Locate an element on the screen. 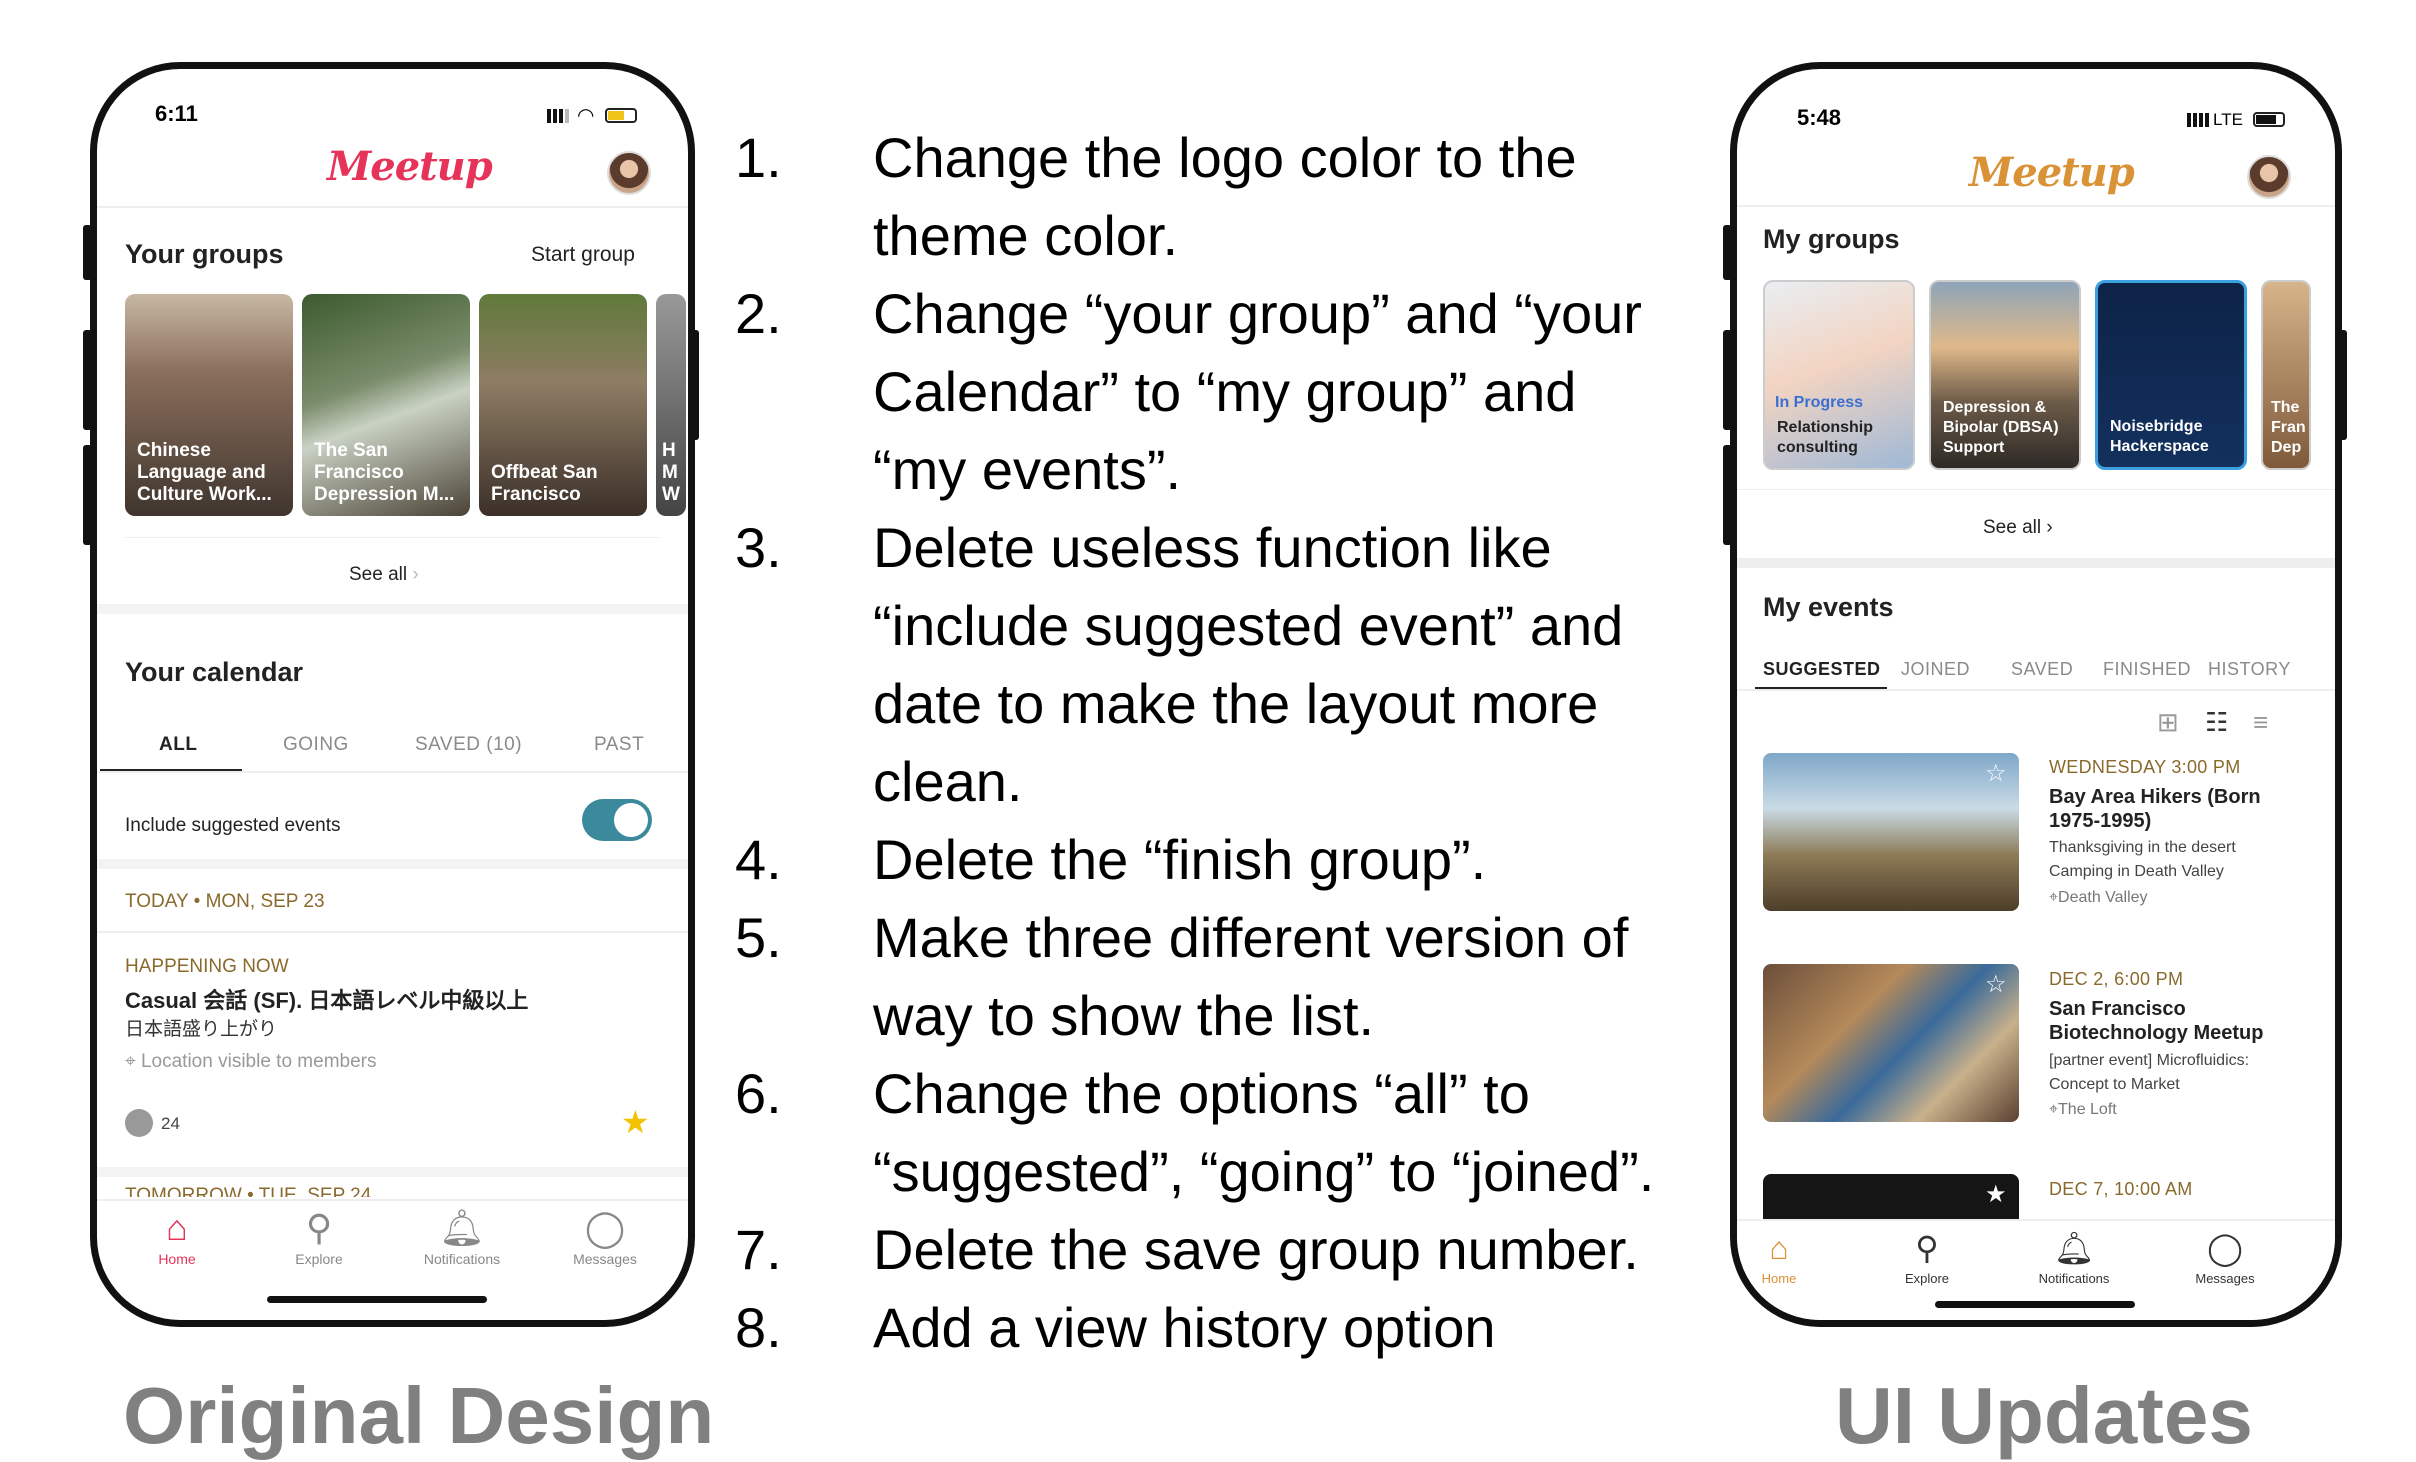 This screenshot has width=2416, height=1462. instruction-item: 8. Add a view history option is located at coordinates (1205, 1328).